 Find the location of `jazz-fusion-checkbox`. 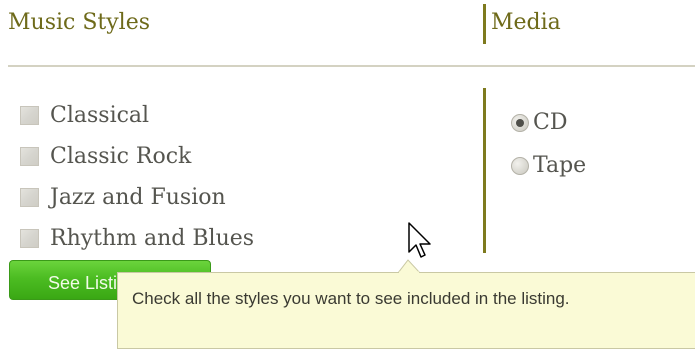

jazz-fusion-checkbox is located at coordinates (29, 197).